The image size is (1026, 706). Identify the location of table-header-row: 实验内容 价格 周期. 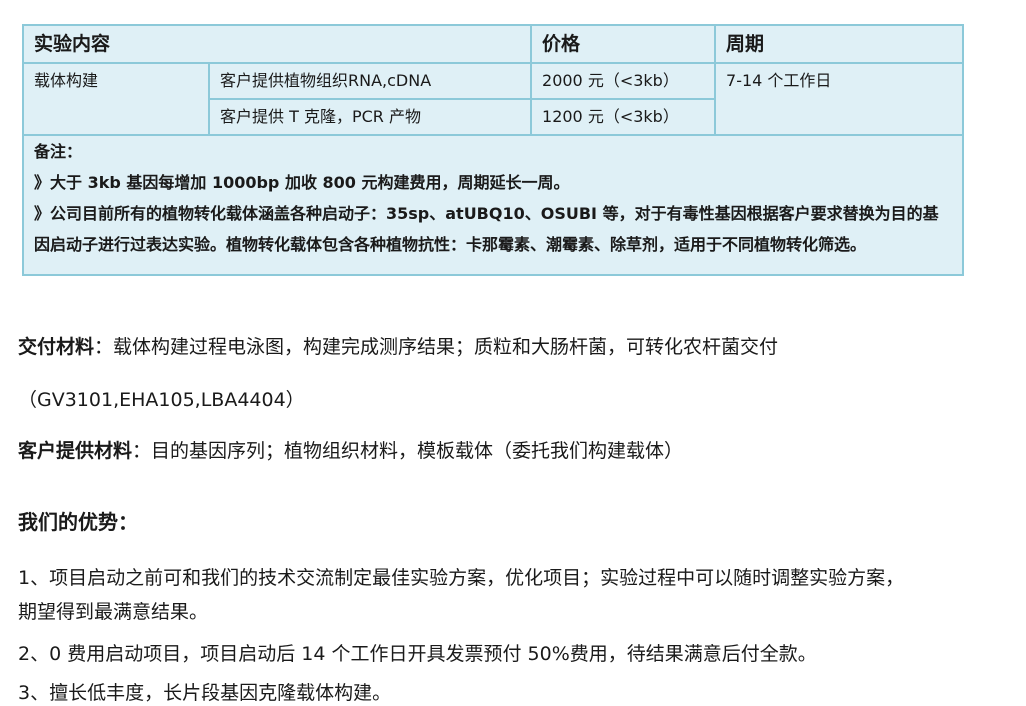
(493, 44).